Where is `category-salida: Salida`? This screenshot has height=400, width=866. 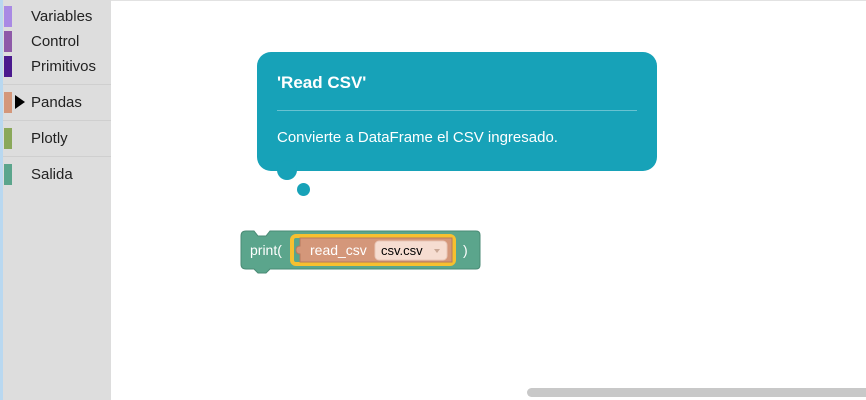
category-salida: Salida is located at coordinates (57, 174).